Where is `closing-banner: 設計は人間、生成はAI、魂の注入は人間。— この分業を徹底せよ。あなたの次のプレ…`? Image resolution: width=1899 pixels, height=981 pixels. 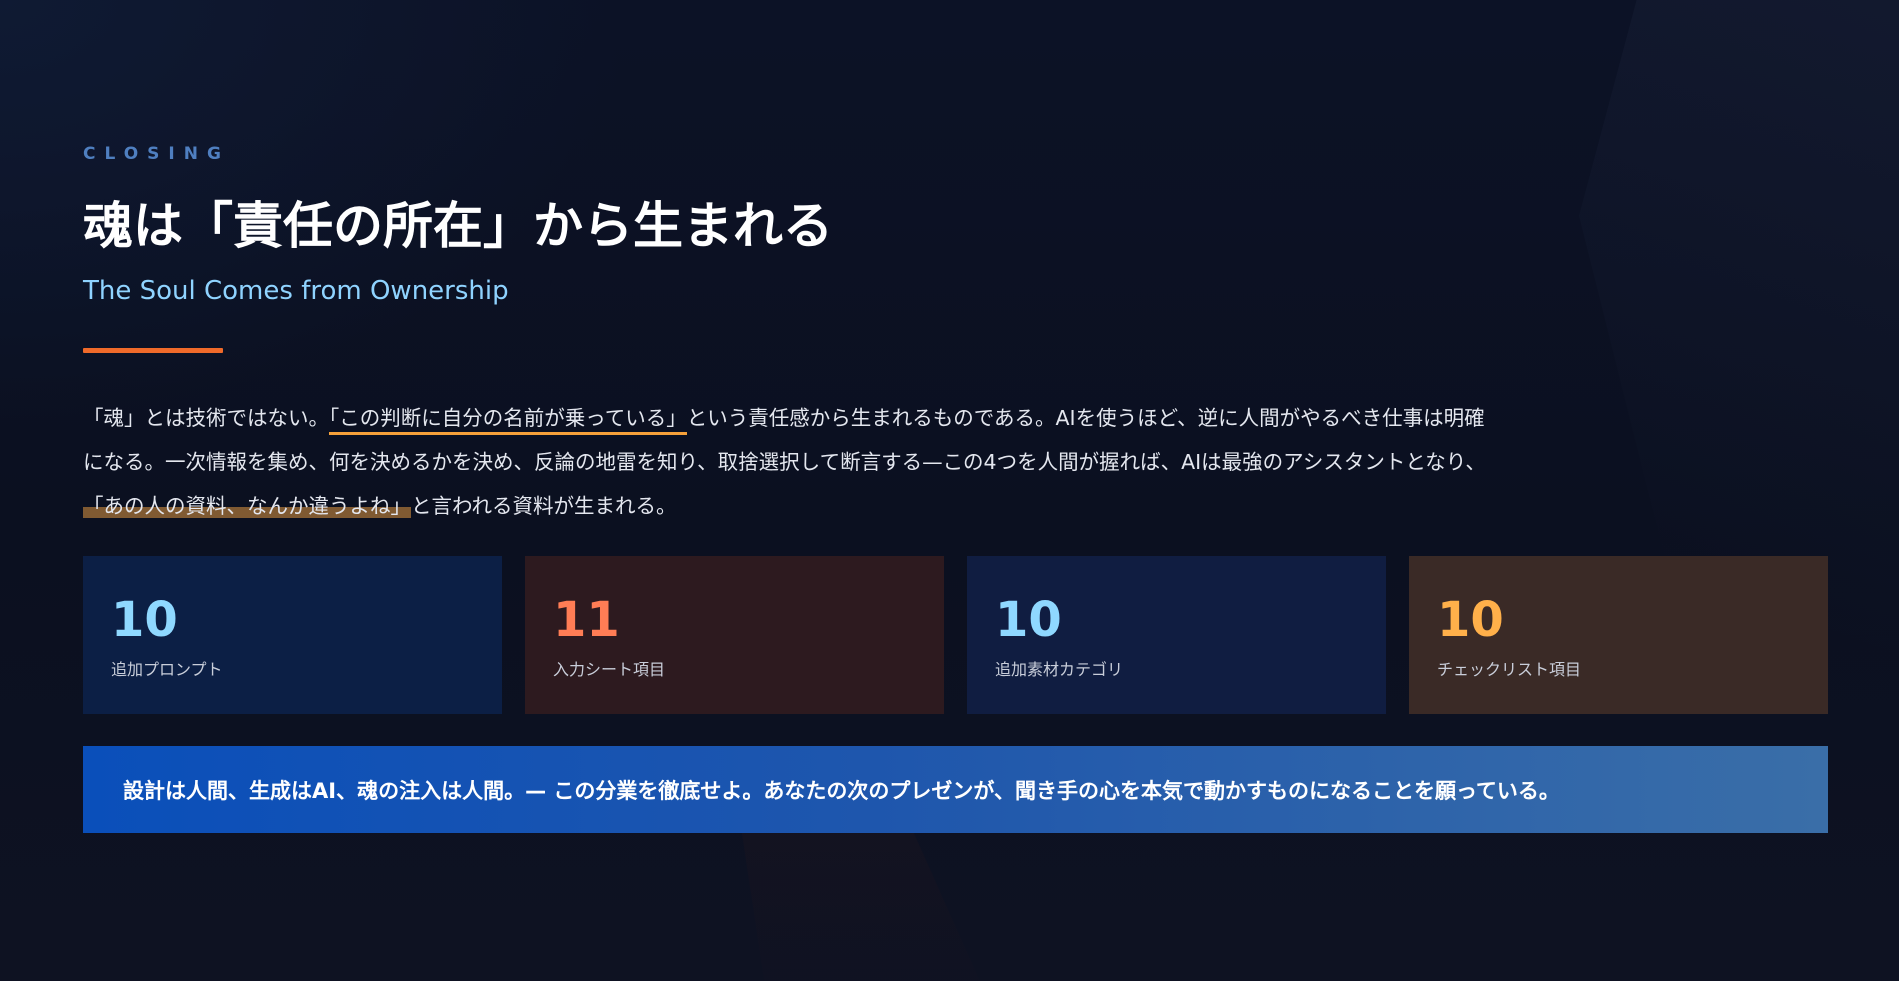 closing-banner: 設計は人間、生成はAI、魂の注入は人間。— この分業を徹底せよ。あなたの次のプレ… is located at coordinates (955, 789).